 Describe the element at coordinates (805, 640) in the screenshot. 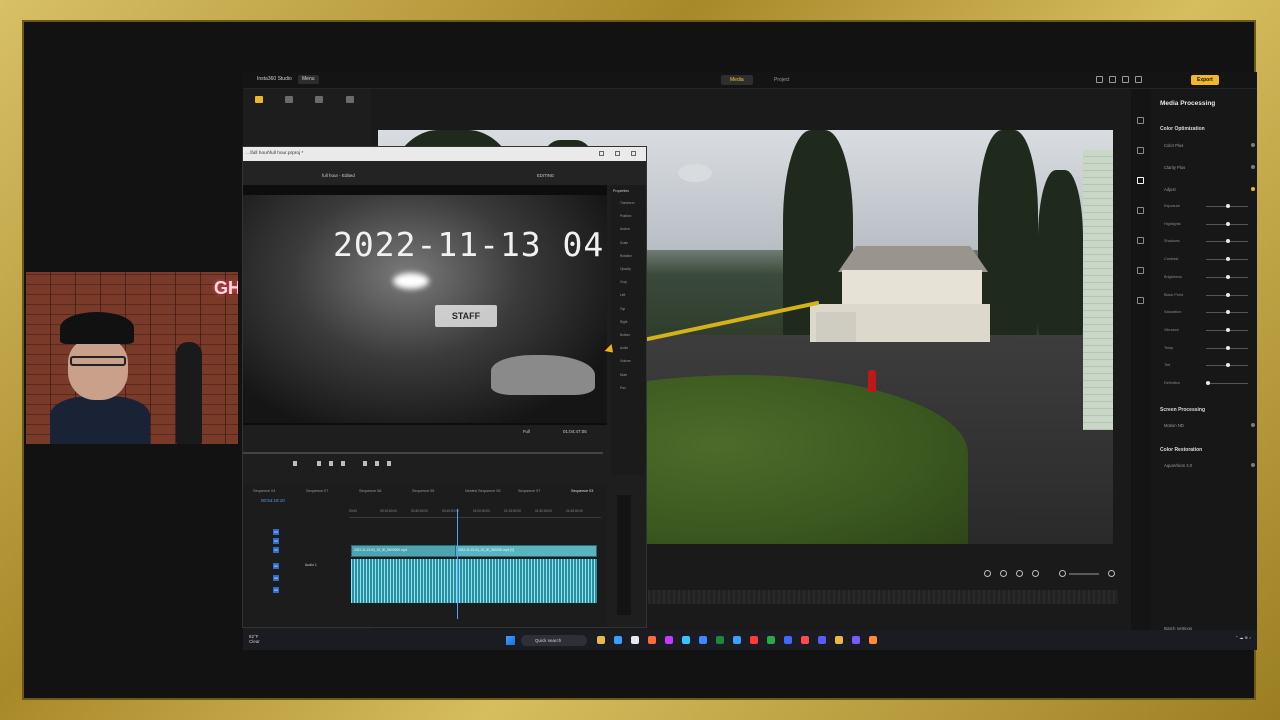

I see `chrome-icon` at that location.